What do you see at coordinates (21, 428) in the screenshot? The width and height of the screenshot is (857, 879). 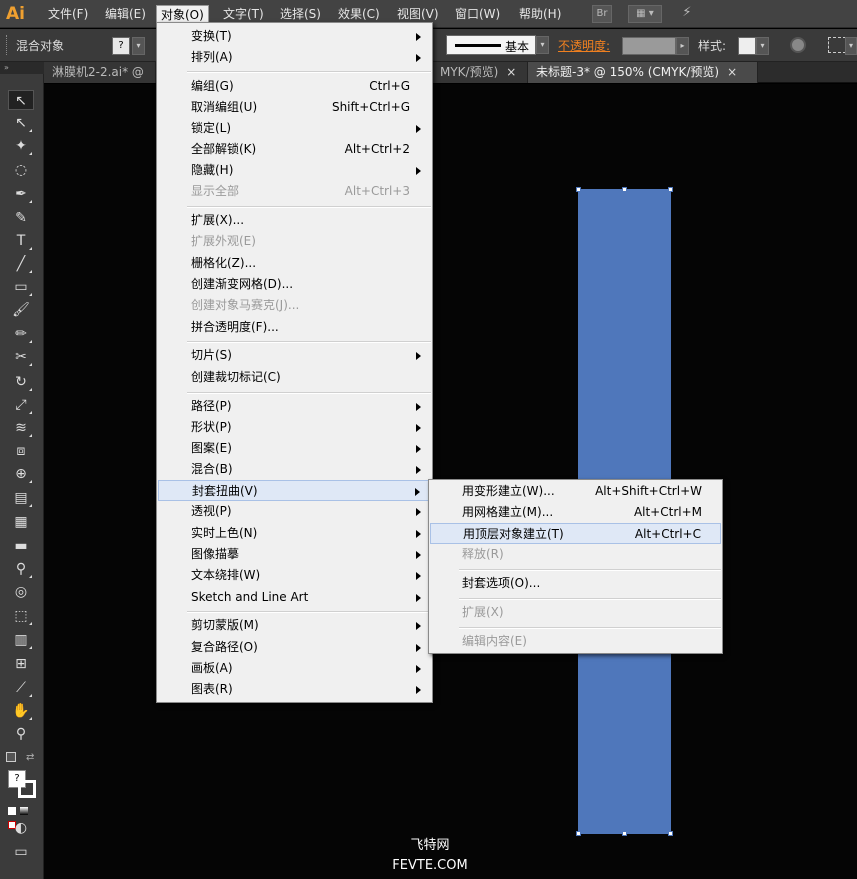 I see `width-tool-icon: ≋` at bounding box center [21, 428].